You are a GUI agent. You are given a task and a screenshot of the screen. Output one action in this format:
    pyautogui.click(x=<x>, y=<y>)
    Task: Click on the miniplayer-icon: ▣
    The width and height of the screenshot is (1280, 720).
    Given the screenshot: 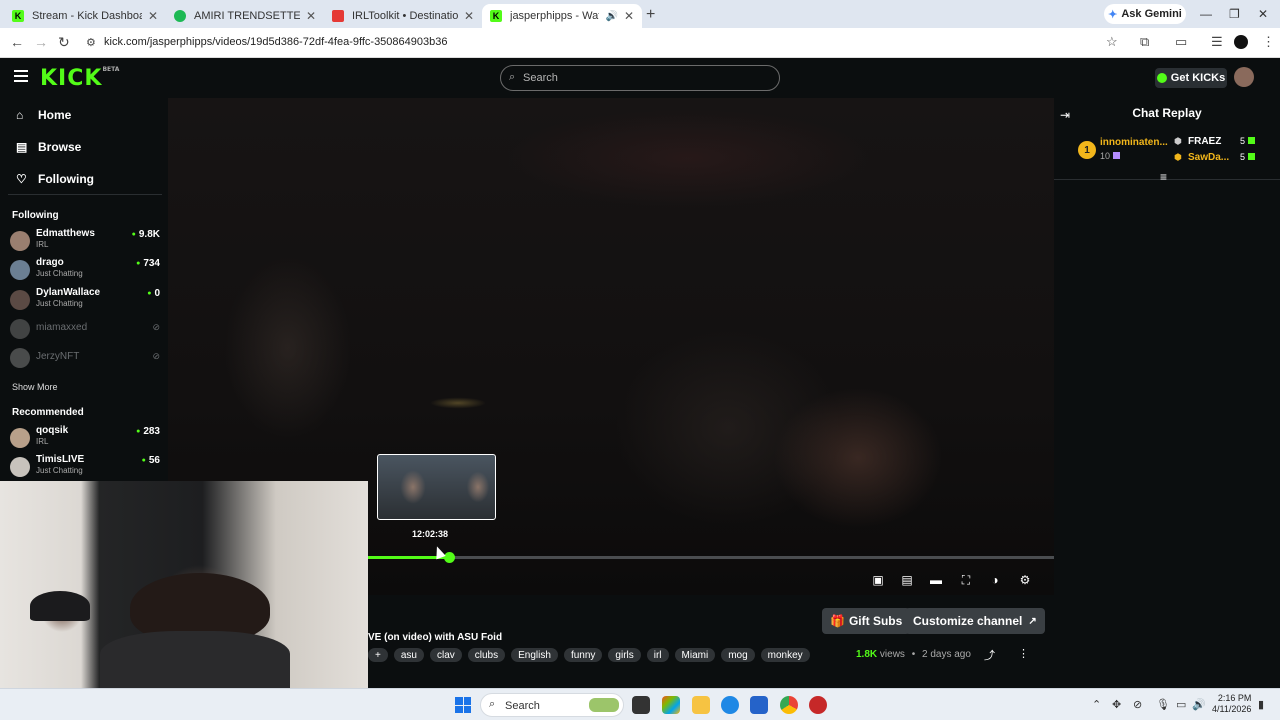 What is the action you would take?
    pyautogui.click(x=878, y=580)
    